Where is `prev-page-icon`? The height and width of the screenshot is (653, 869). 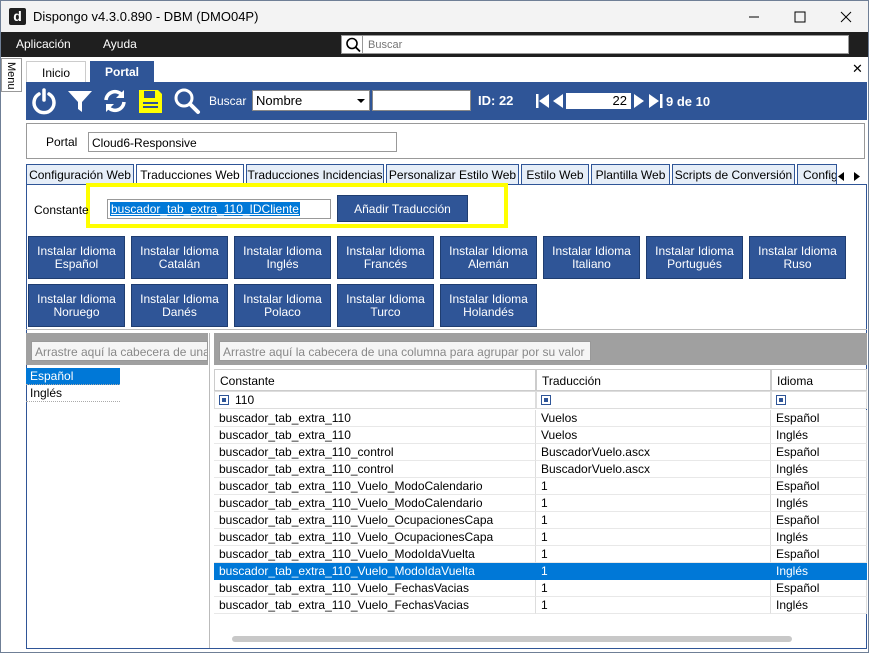 prev-page-icon is located at coordinates (558, 102).